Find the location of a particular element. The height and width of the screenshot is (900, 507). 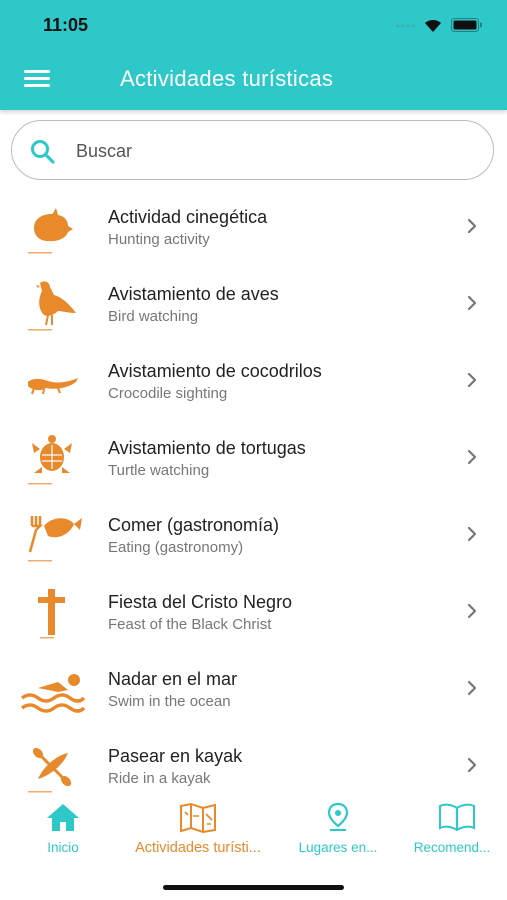

search-bar is located at coordinates (252, 150).